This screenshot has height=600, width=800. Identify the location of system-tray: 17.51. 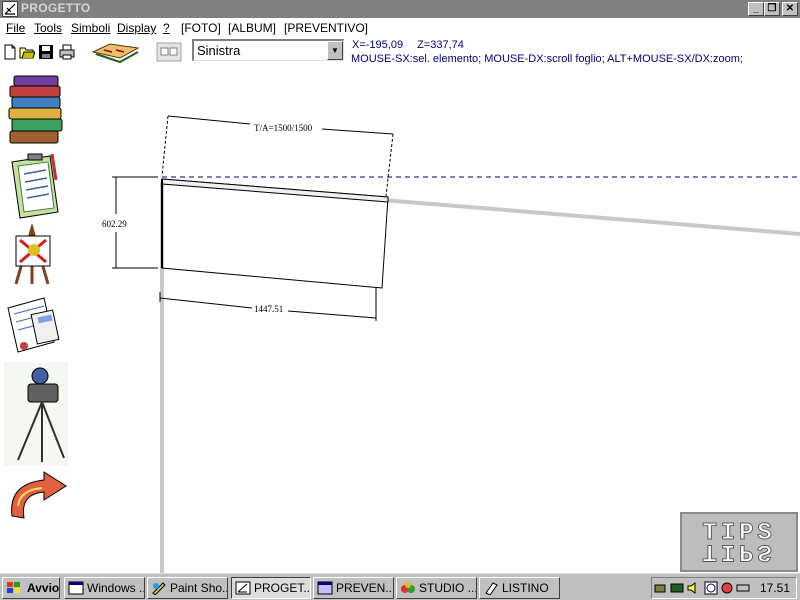
(724, 588).